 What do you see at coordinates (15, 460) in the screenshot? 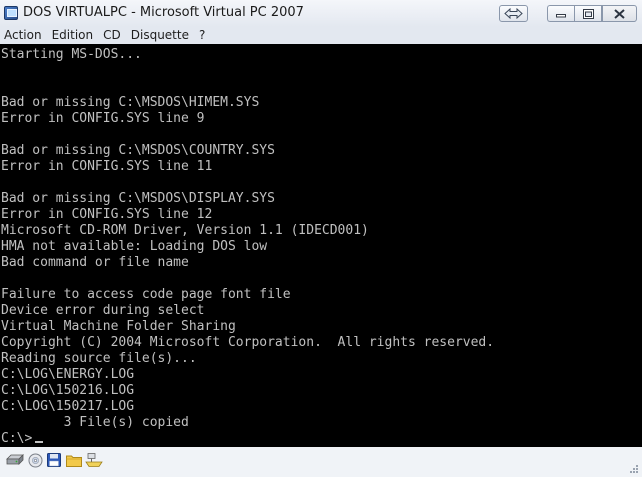
I see `hard-disk-icon` at bounding box center [15, 460].